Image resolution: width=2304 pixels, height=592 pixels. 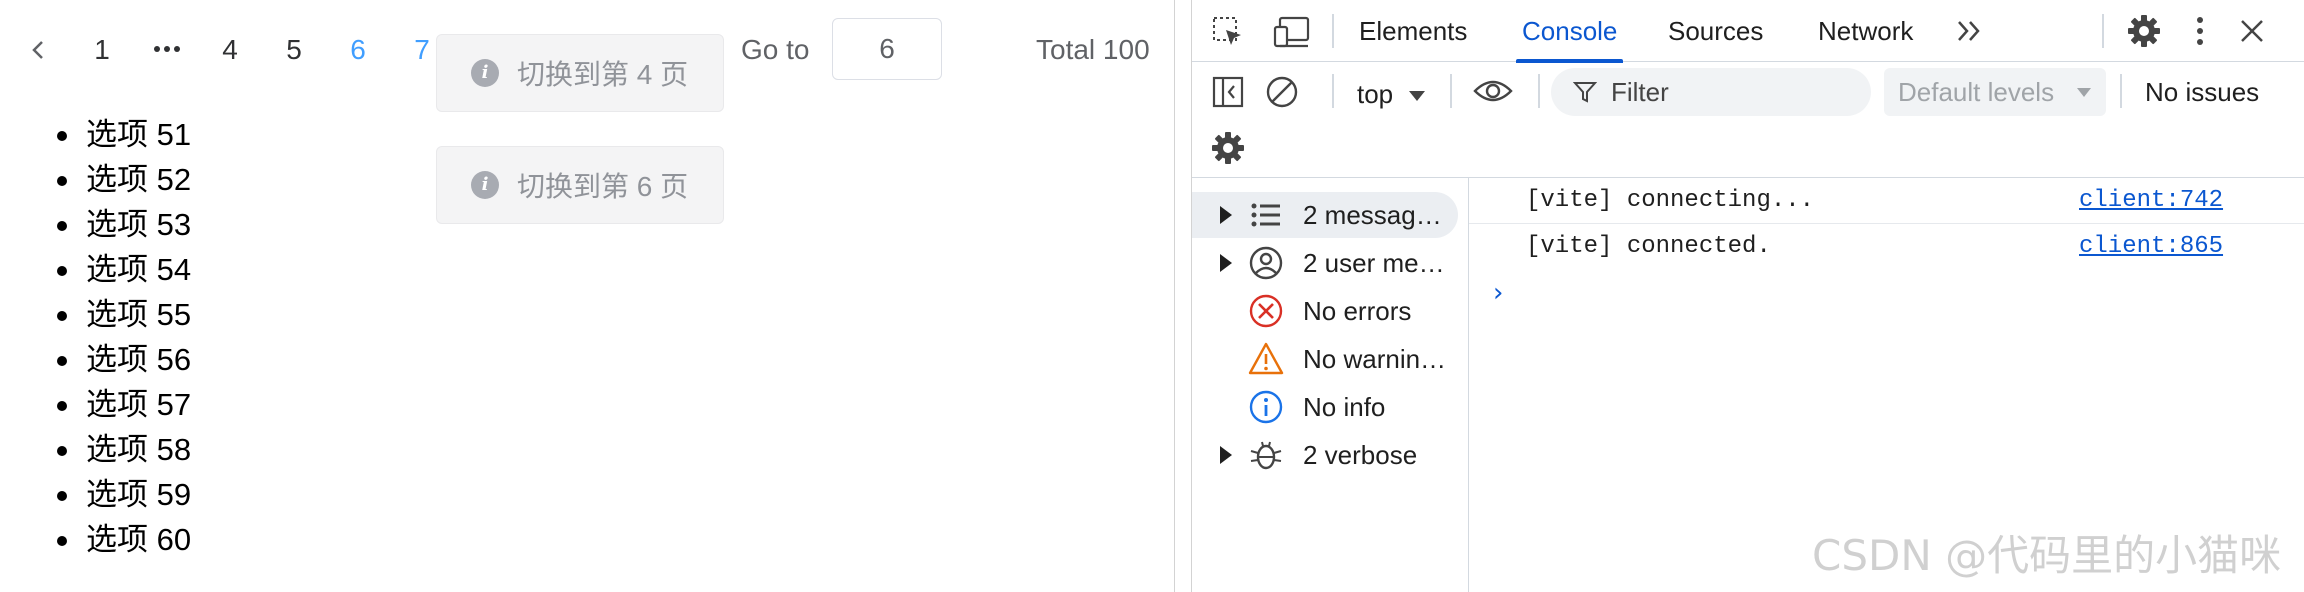 What do you see at coordinates (1228, 92) in the screenshot?
I see `sidebar-toggle-icon` at bounding box center [1228, 92].